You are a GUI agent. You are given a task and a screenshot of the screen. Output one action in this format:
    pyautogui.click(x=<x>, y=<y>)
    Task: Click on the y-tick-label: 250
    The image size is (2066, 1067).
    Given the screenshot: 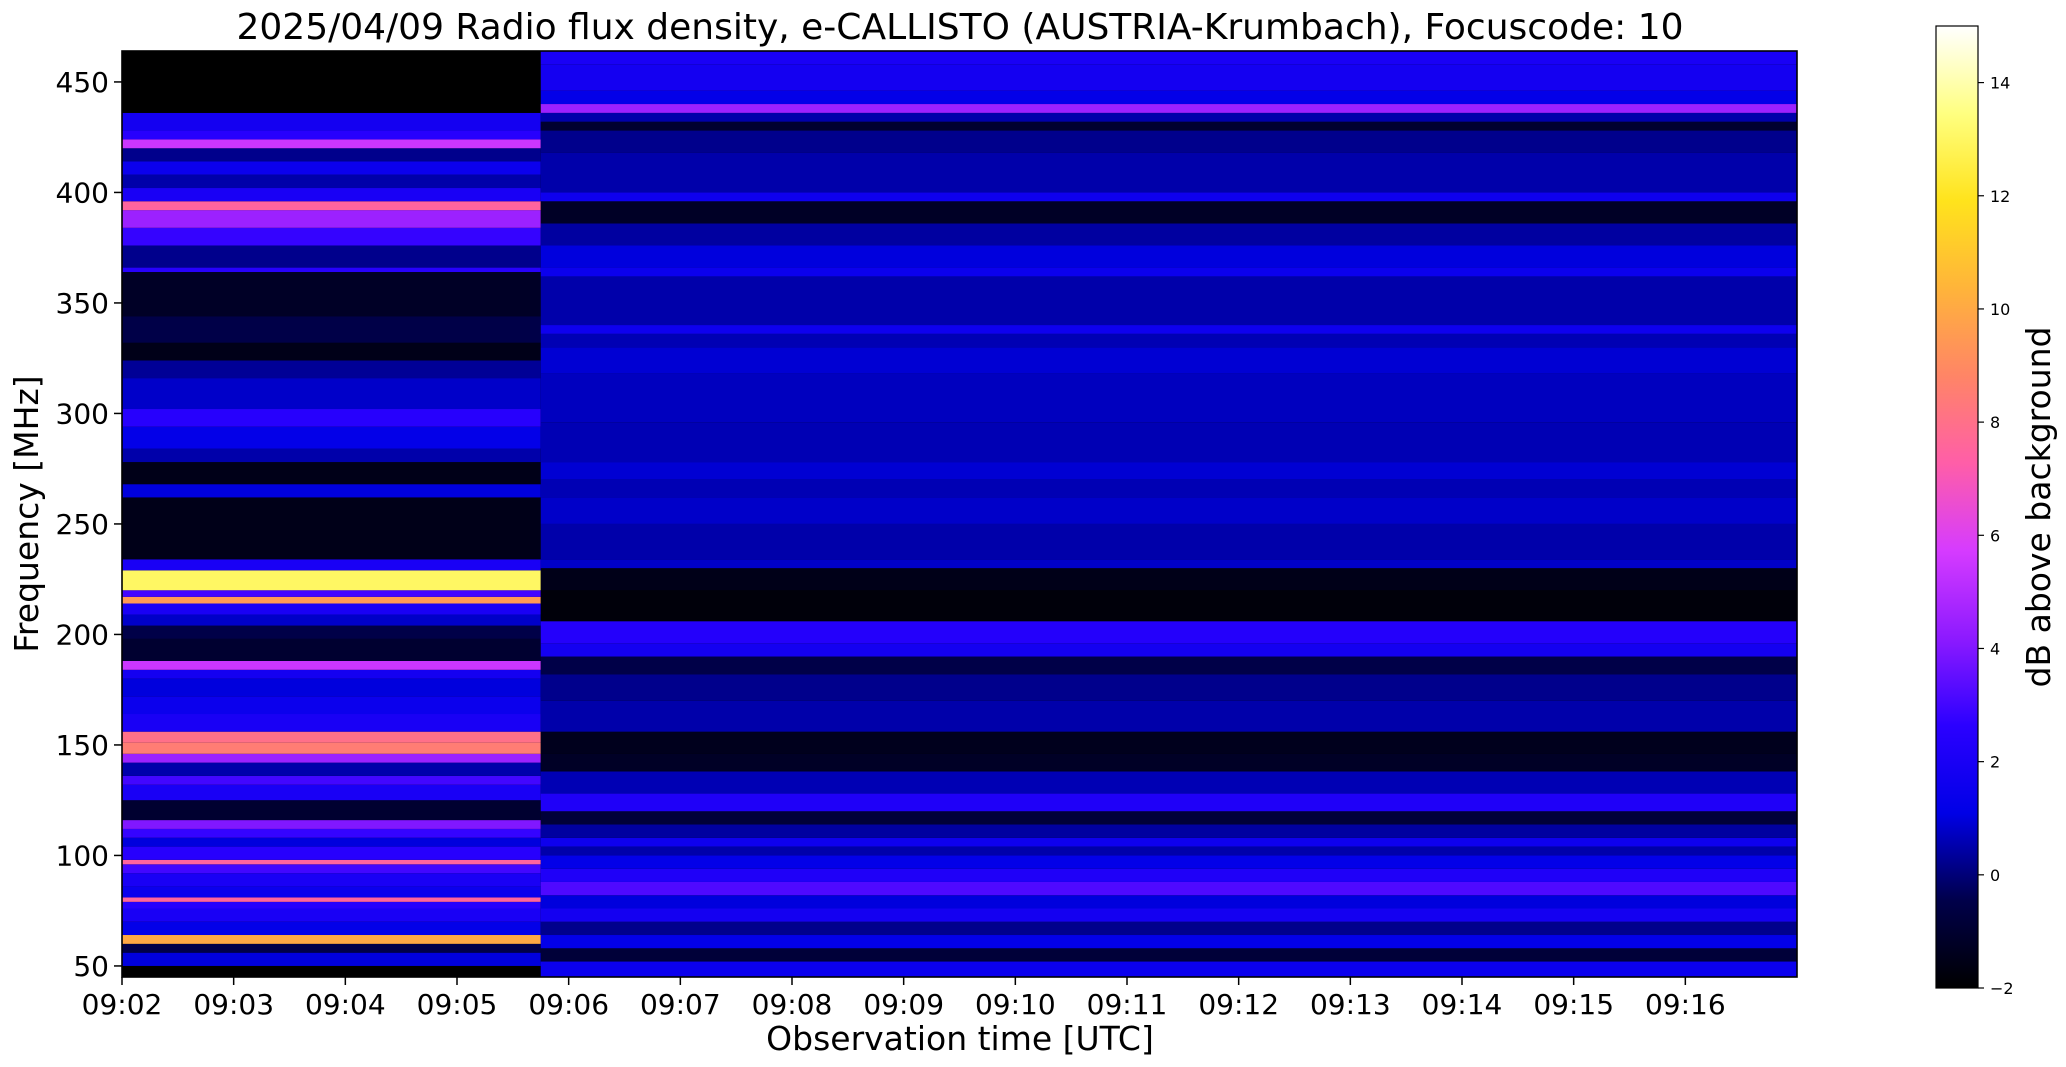 What is the action you would take?
    pyautogui.click(x=82, y=524)
    